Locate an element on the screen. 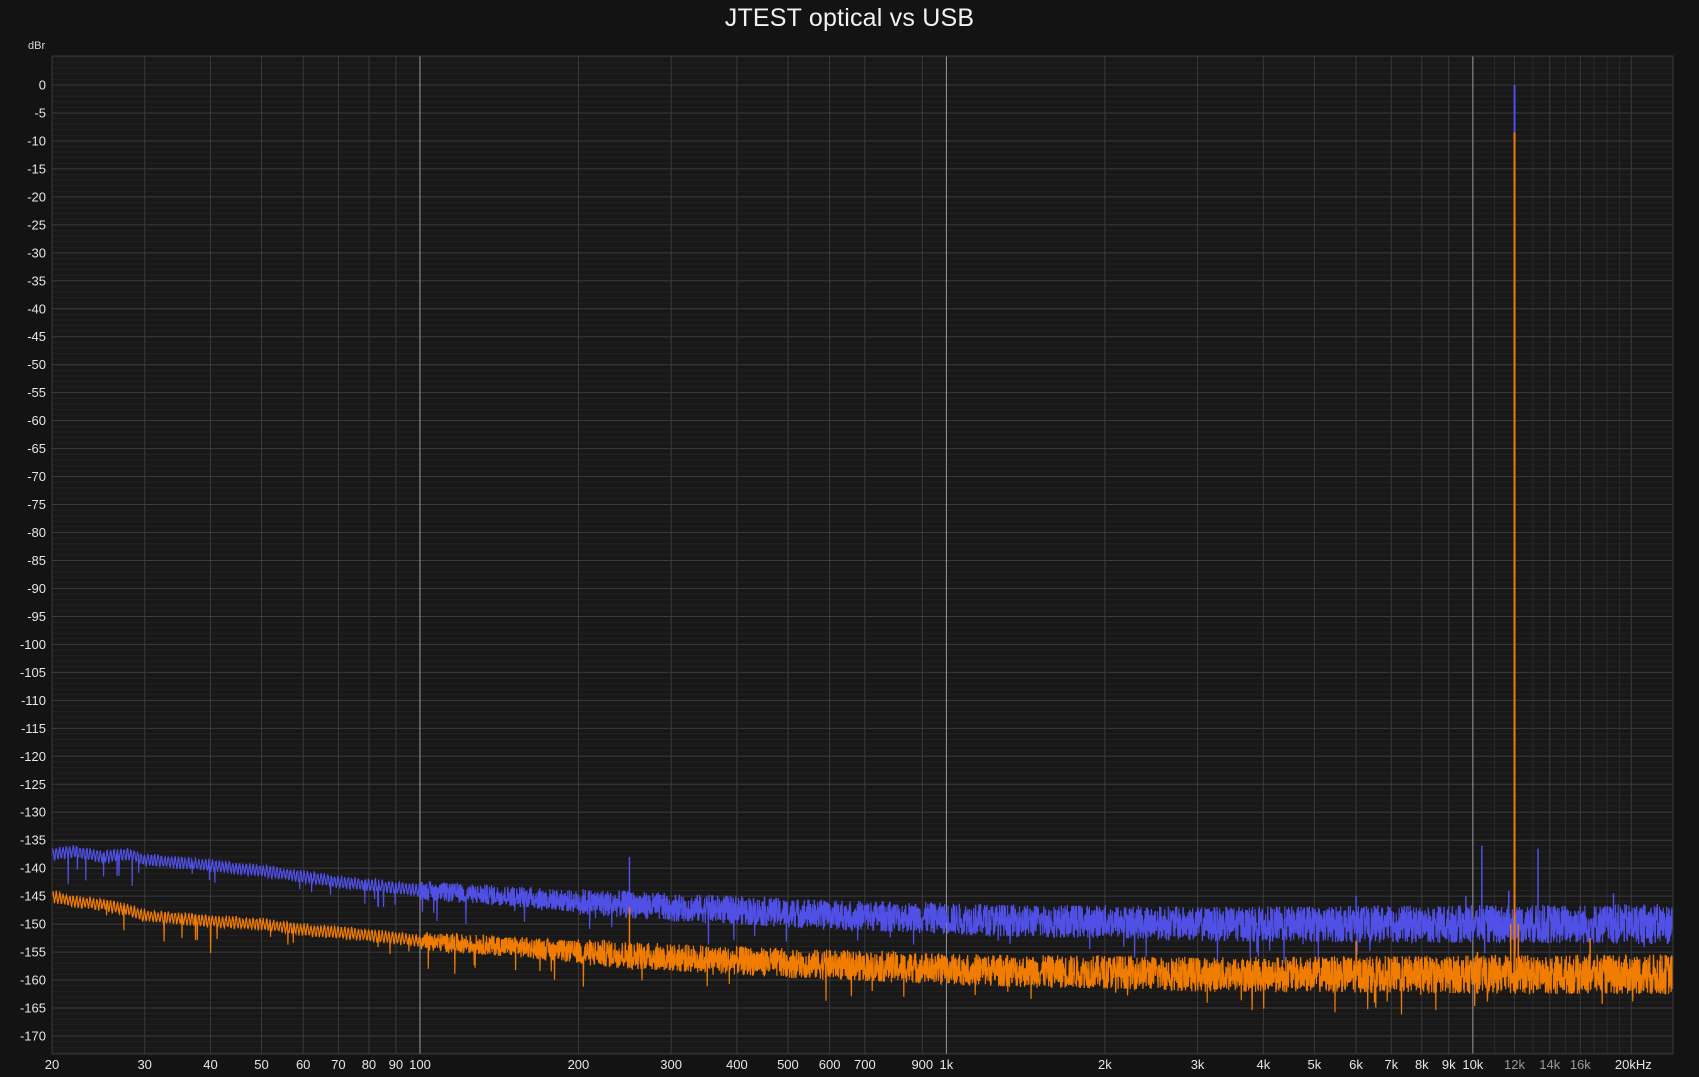 The image size is (1699, 1077). x-tick-label: 2k is located at coordinates (1105, 1064).